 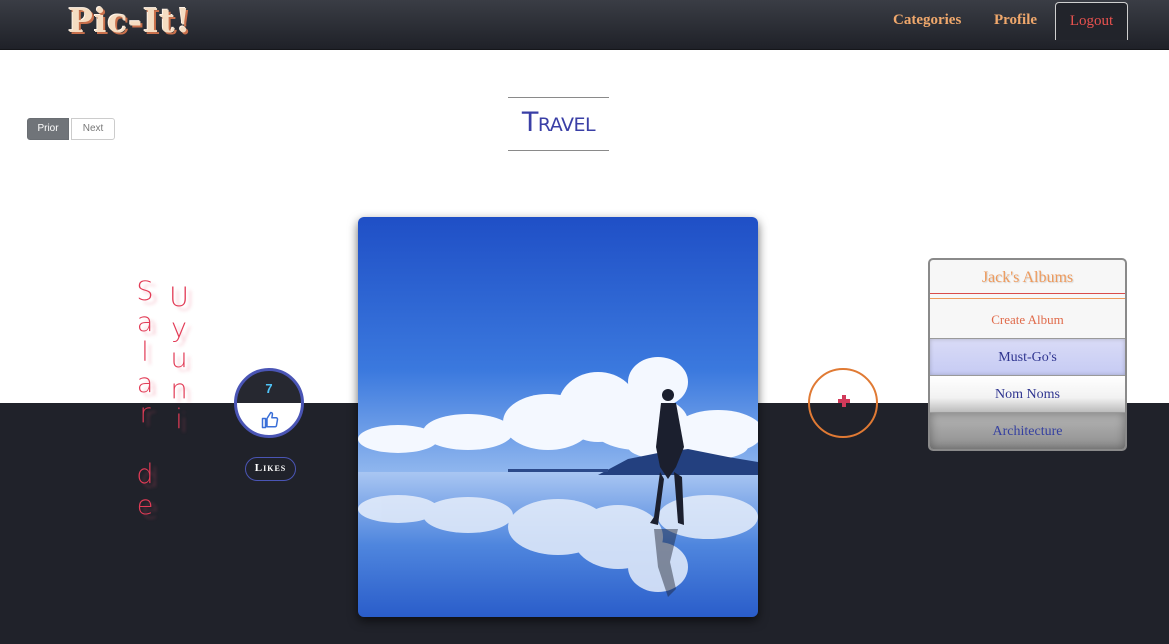 I want to click on photo-caption-word-1: S a l a r d e, so click(x=145, y=398).